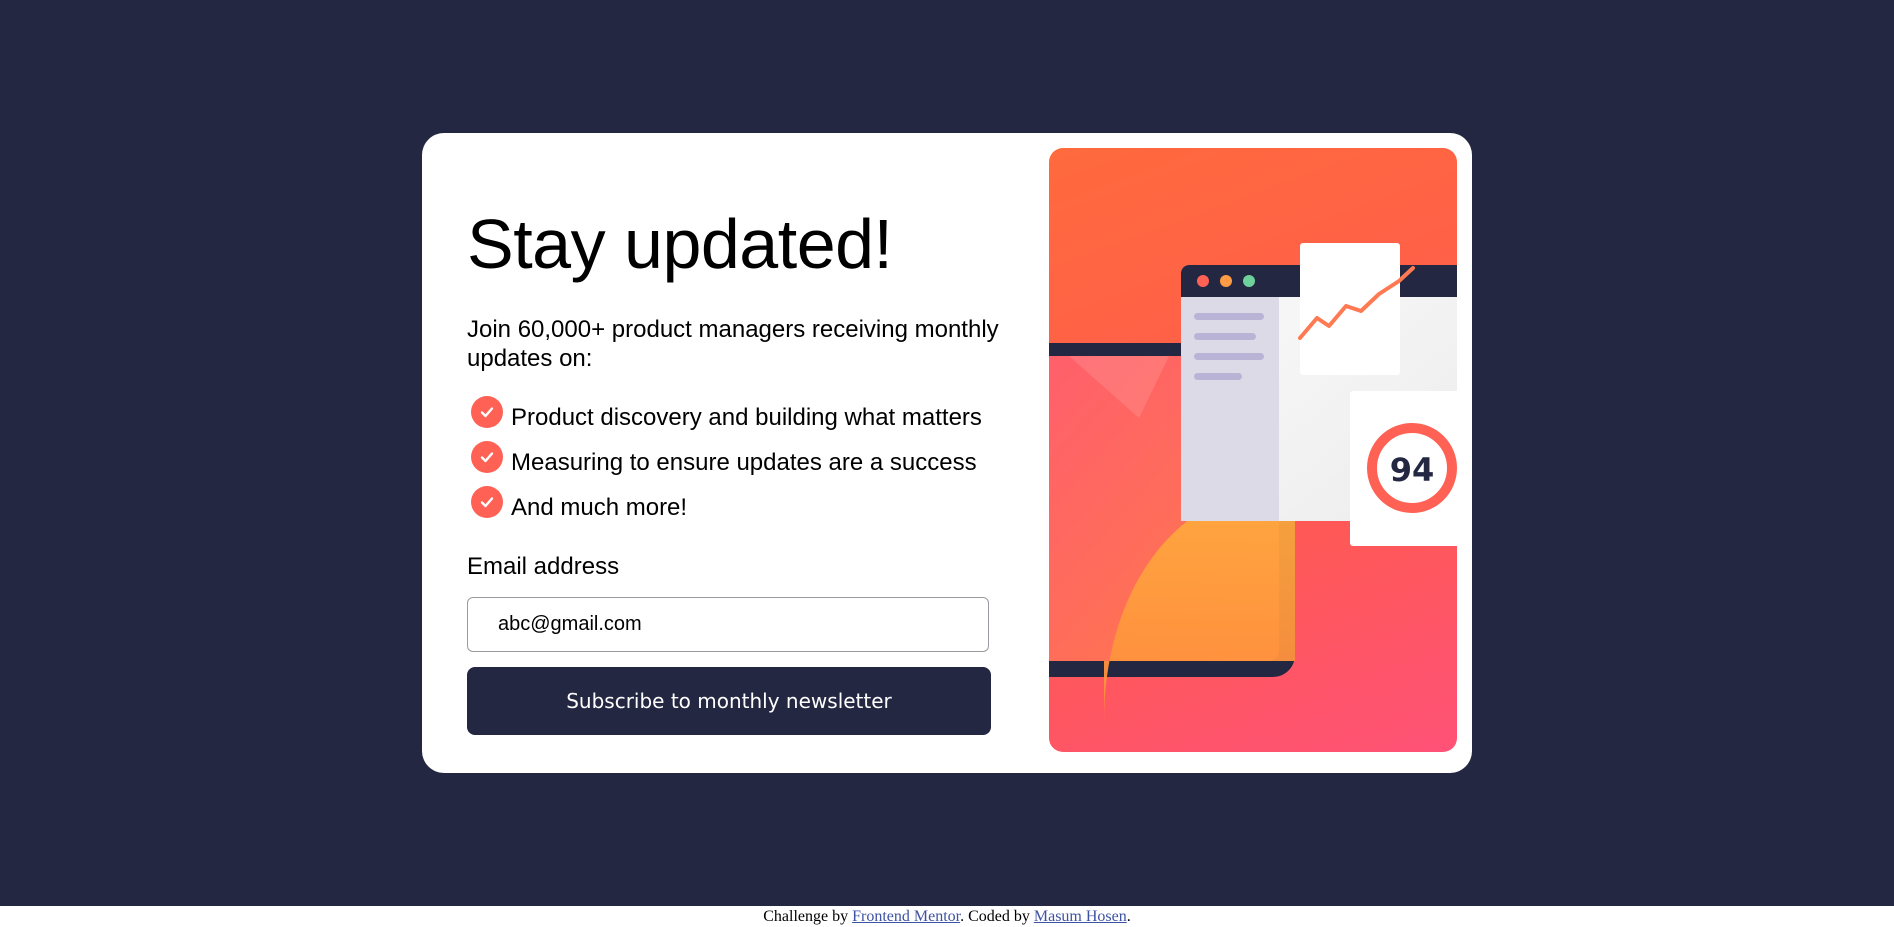  Describe the element at coordinates (997, 916) in the screenshot. I see `footer-middle: . Coded by` at that location.